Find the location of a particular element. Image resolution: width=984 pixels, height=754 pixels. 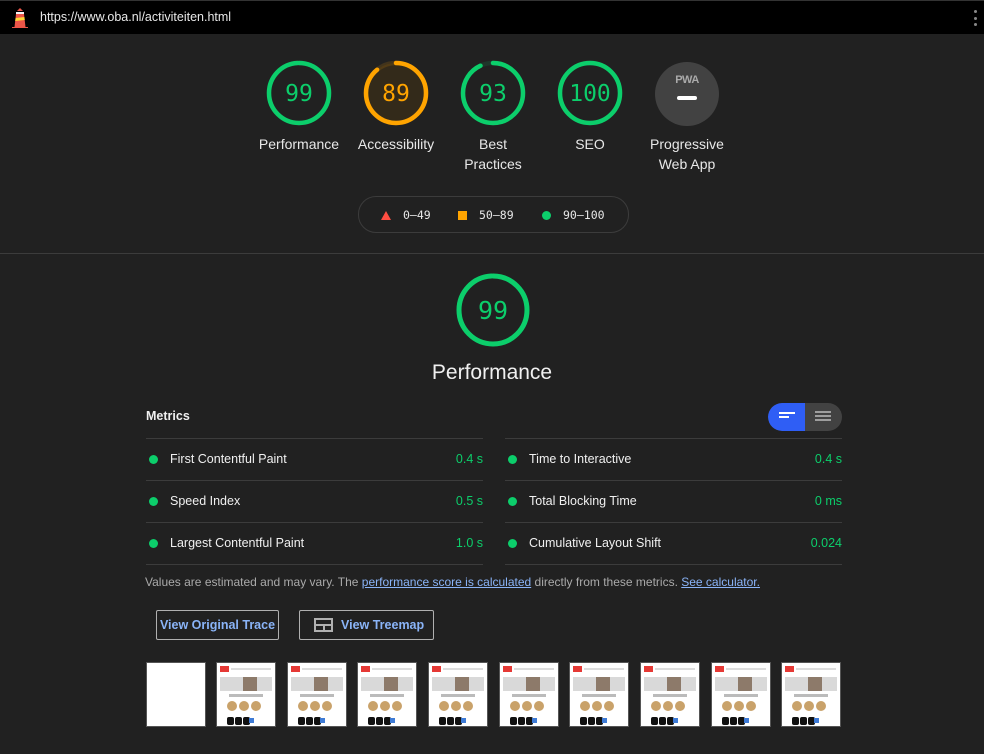

view-treemap-button: View Treemap is located at coordinates (366, 625).